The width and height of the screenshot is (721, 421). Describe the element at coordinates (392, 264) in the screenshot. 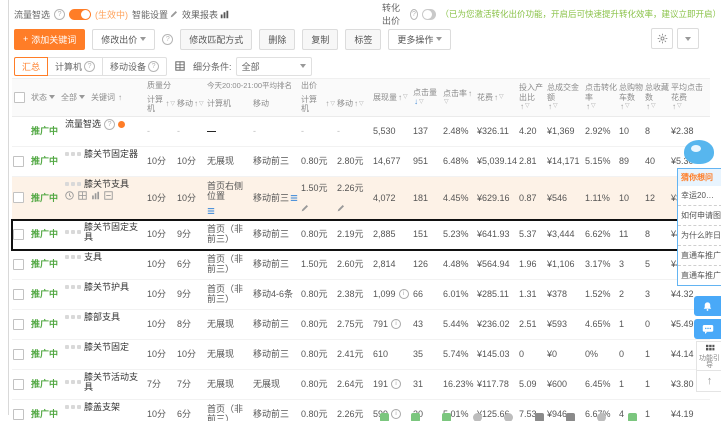

I see `cell-impressions: 2,814` at that location.